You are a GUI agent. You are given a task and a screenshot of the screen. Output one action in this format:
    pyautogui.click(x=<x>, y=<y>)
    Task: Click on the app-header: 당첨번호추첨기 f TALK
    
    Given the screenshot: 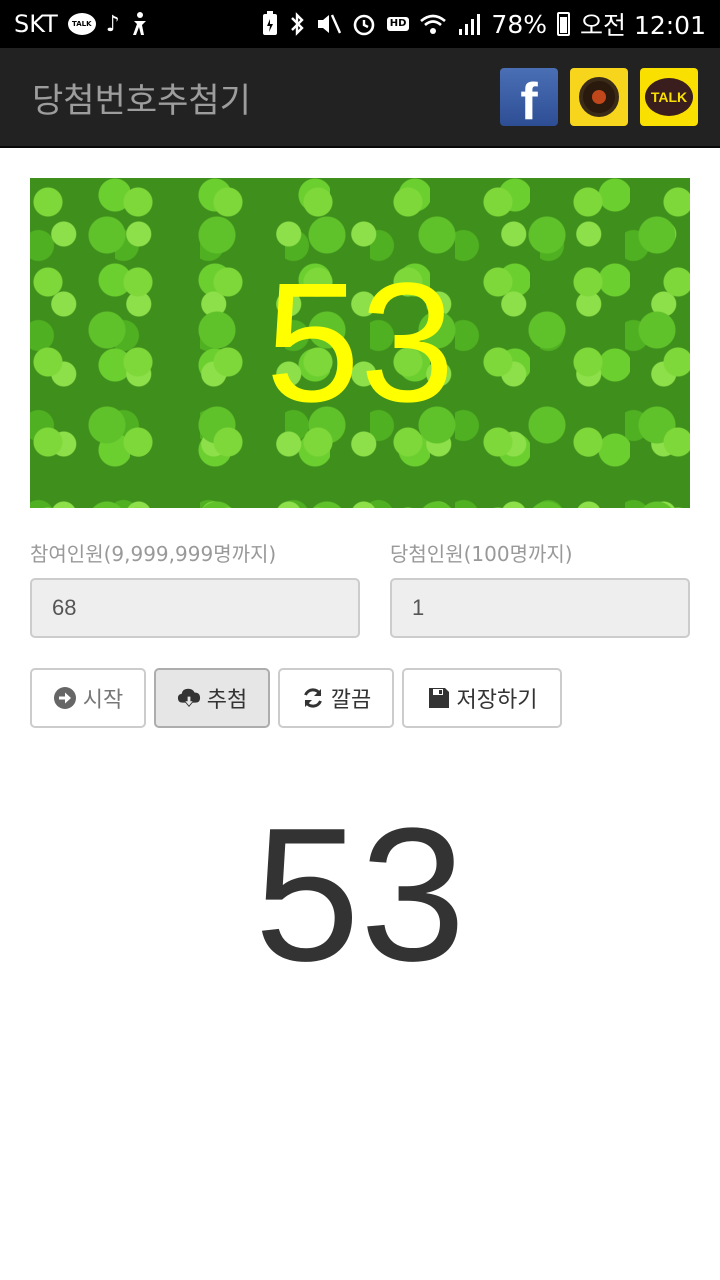 What is the action you would take?
    pyautogui.click(x=360, y=98)
    